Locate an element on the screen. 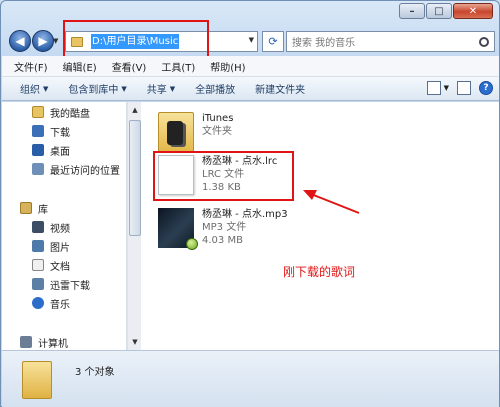 The image size is (500, 407). menu-view: 查看(V) is located at coordinates (129, 66).